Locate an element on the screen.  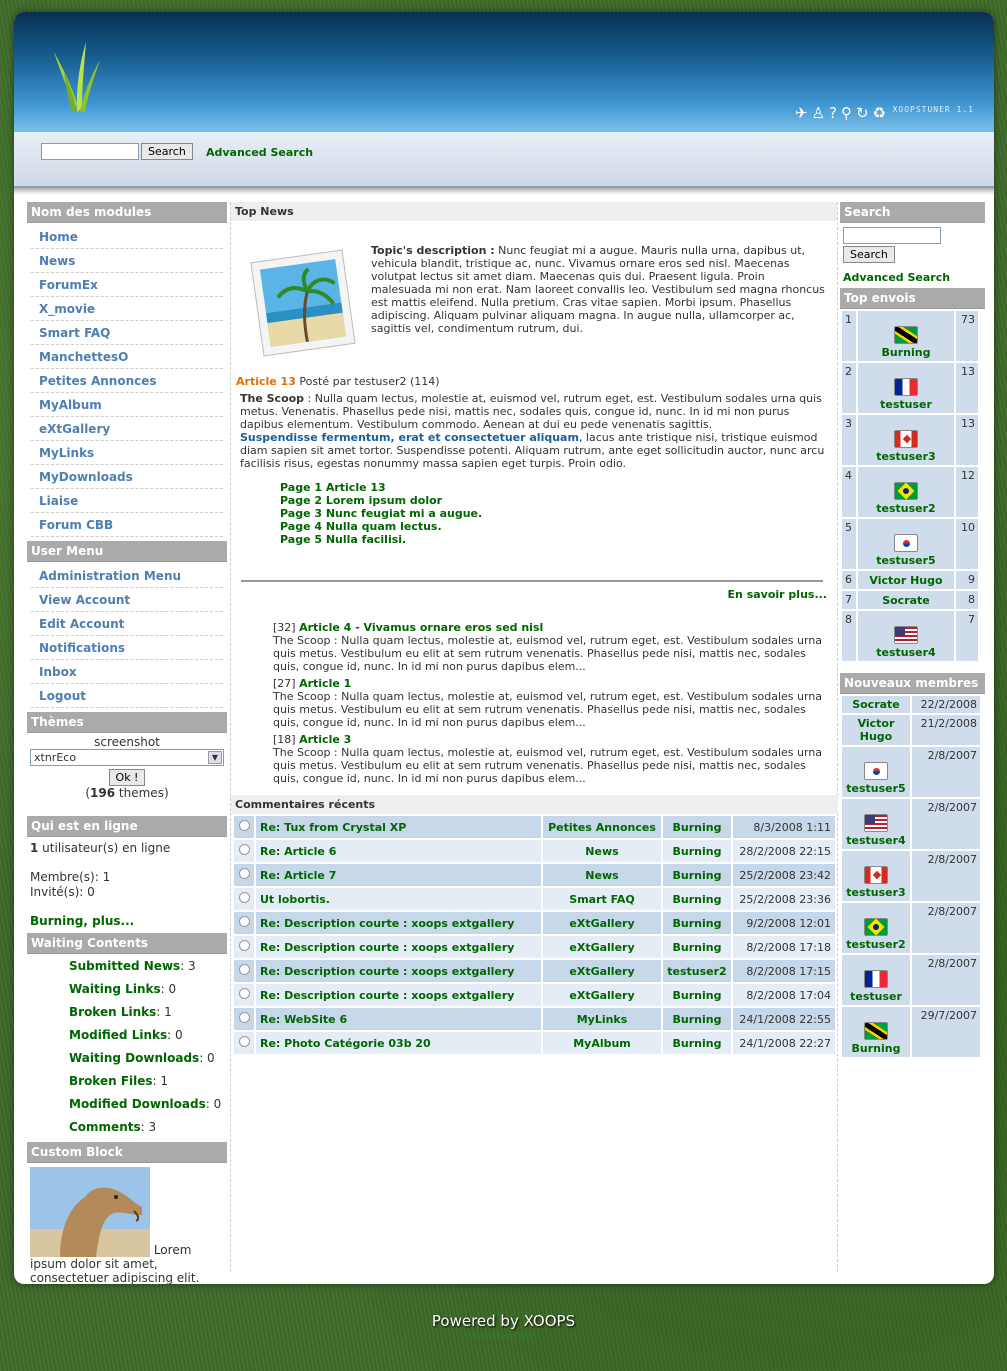
other-article-link: Article 4 - Vivamus ornare eros sed nisl is located at coordinates (421, 627).